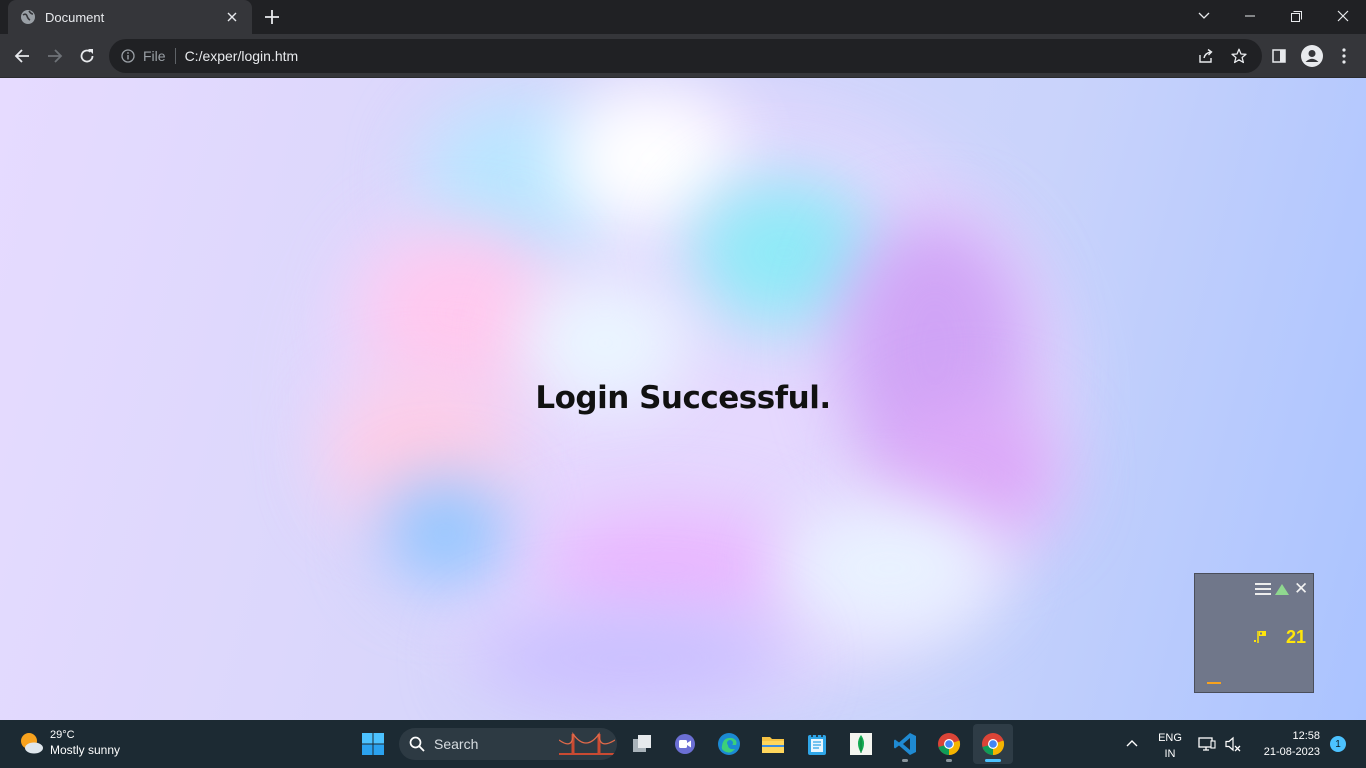 This screenshot has height=768, width=1366. What do you see at coordinates (128, 56) in the screenshot?
I see `info-icon` at bounding box center [128, 56].